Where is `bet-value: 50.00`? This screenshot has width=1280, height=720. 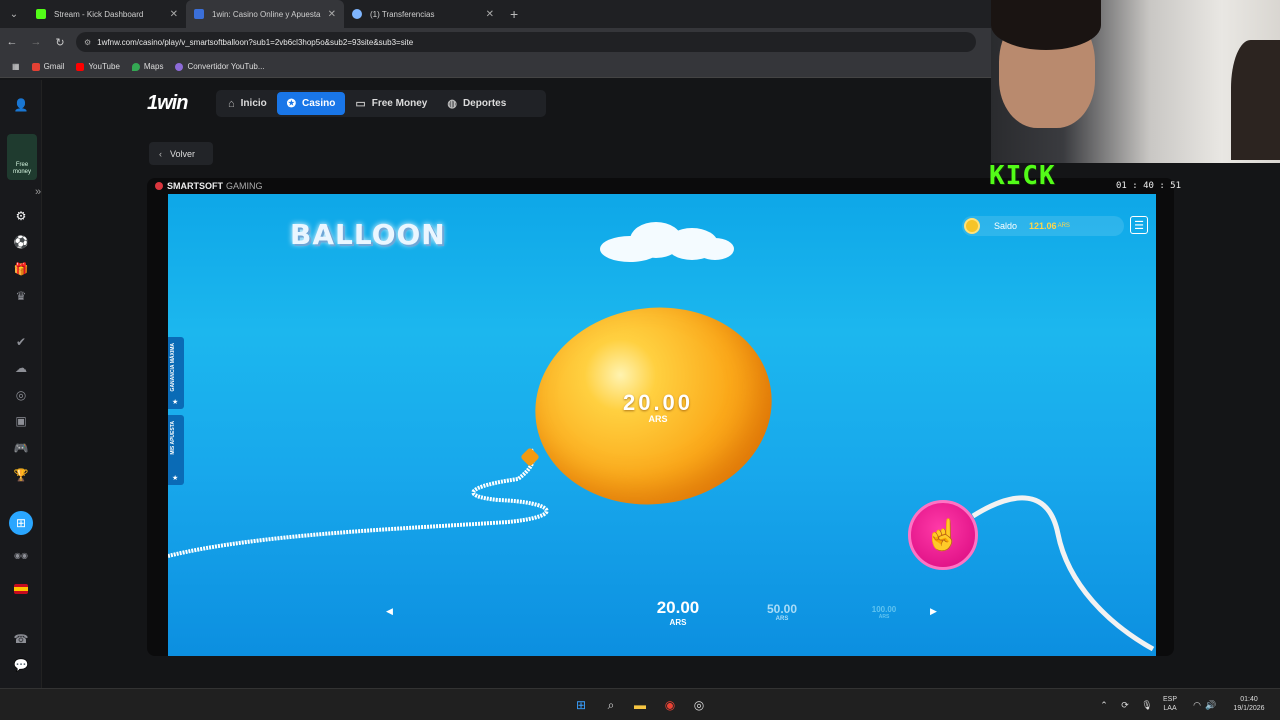 bet-value: 50.00 is located at coordinates (782, 609).